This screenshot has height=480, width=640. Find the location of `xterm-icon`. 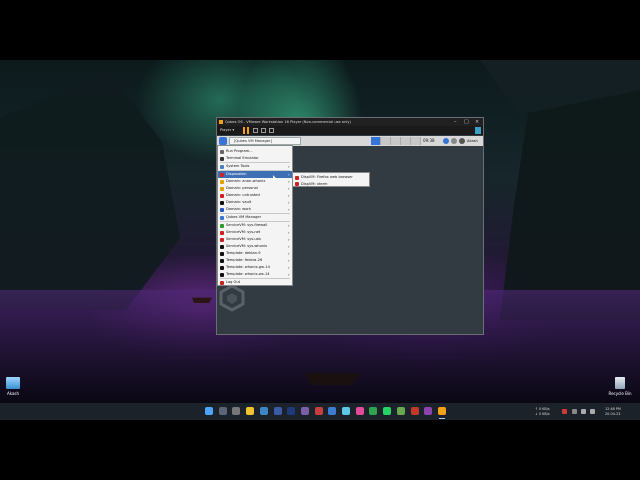

xterm-icon is located at coordinates (297, 184).